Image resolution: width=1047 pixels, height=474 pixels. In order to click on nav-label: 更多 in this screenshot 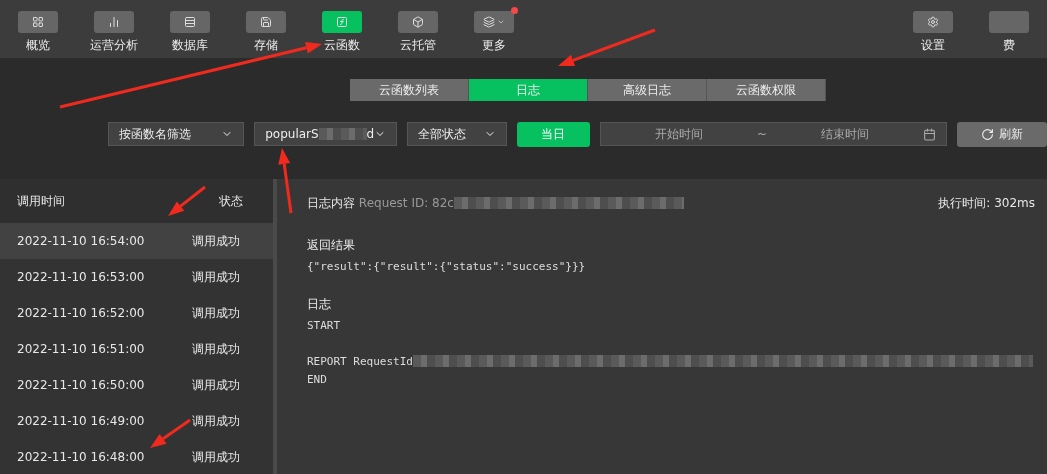, I will do `click(494, 45)`.